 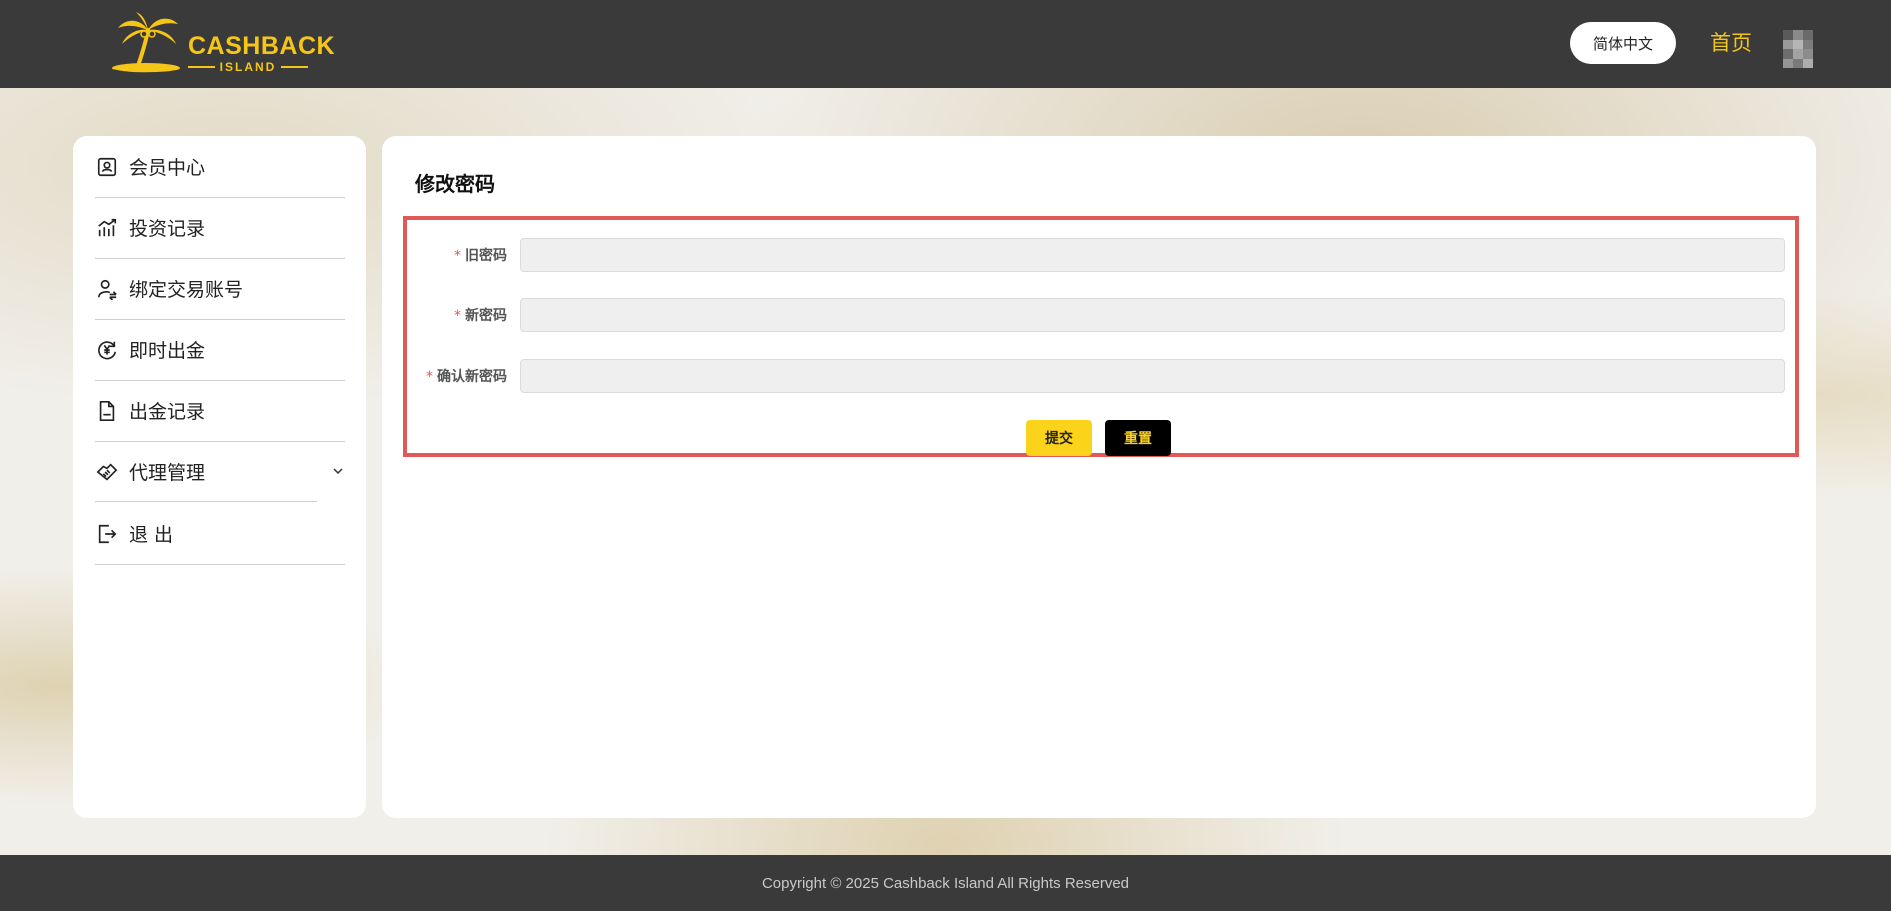 I want to click on logo-line-right, so click(x=295, y=67).